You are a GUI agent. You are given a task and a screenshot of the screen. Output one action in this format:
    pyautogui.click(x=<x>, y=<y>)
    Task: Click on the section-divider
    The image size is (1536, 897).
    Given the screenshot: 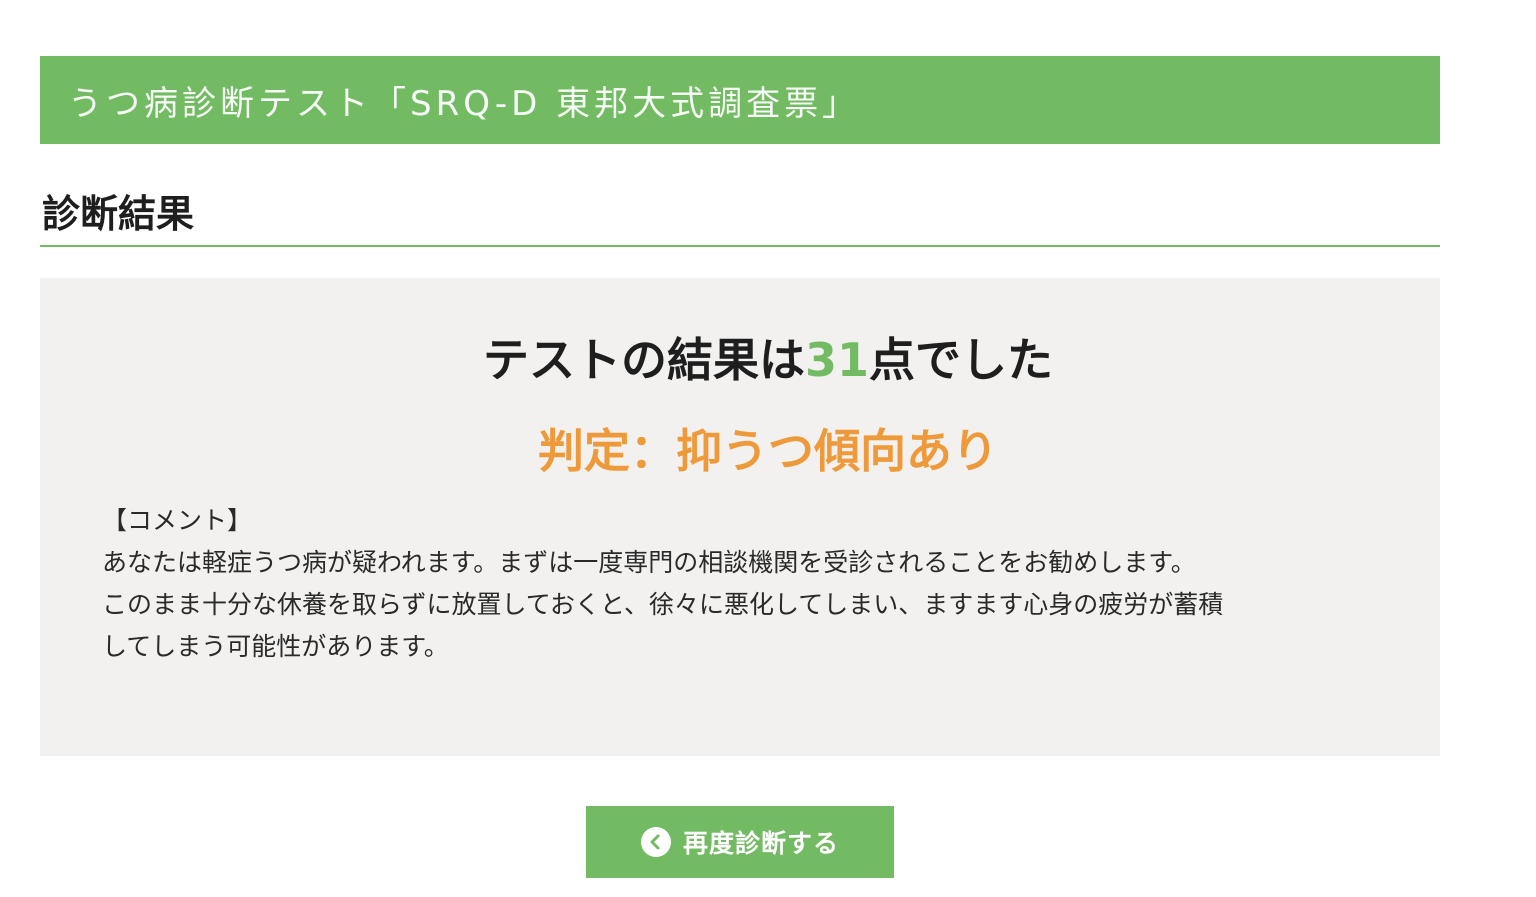 What is the action you would take?
    pyautogui.click(x=740, y=246)
    